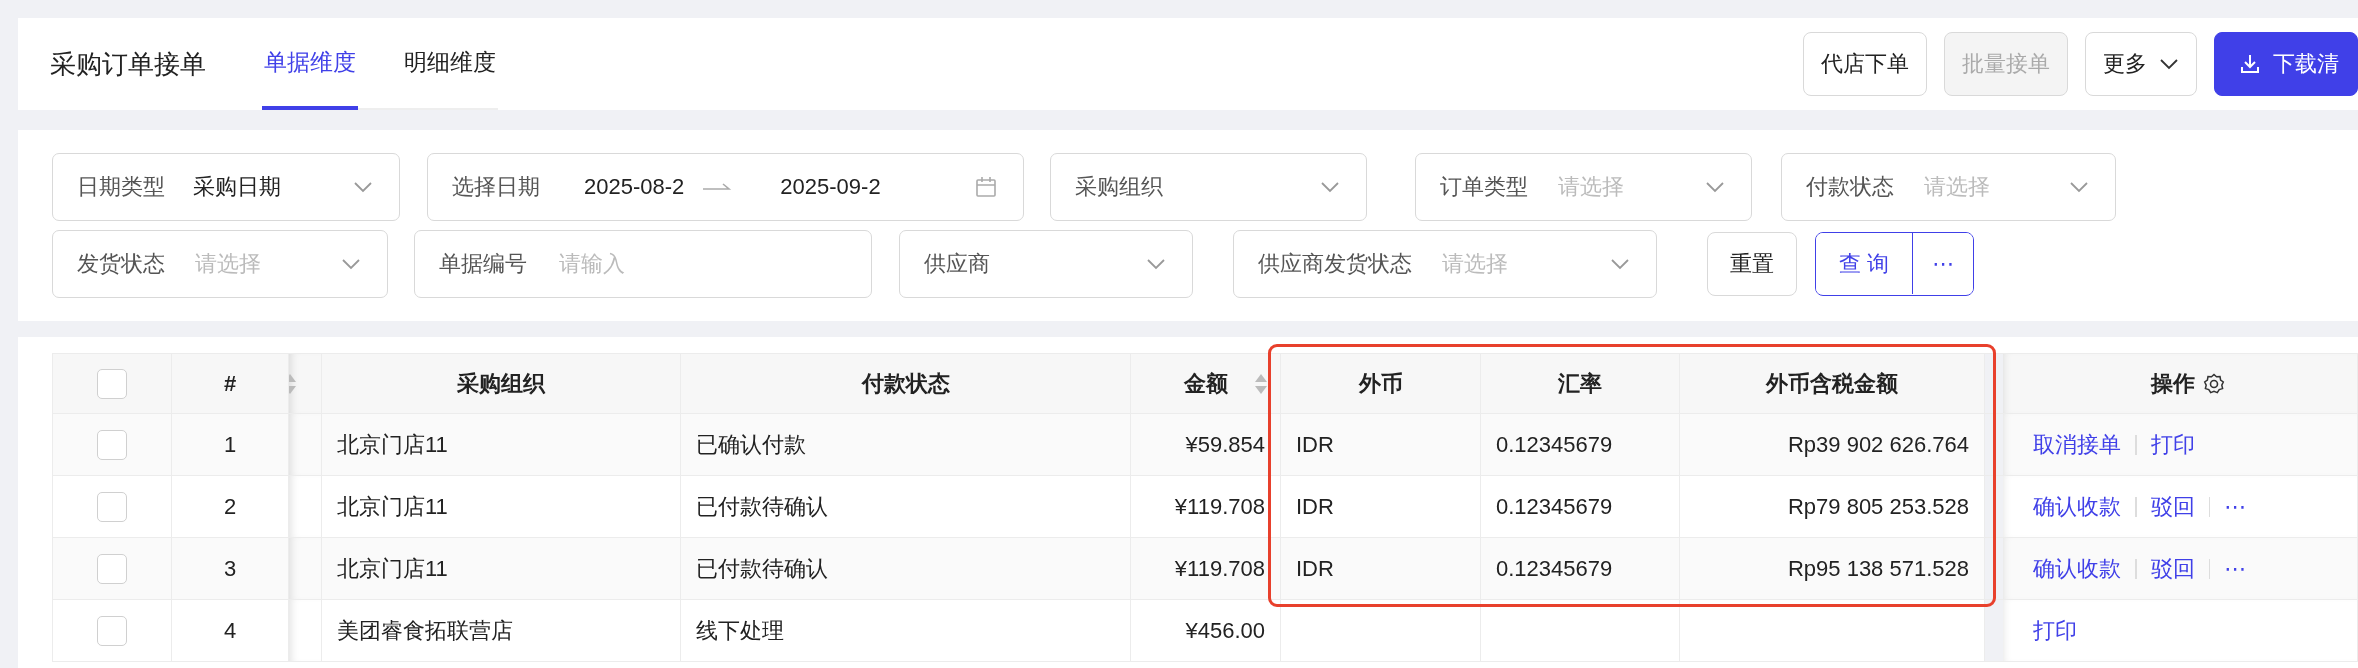  Describe the element at coordinates (1994, 631) in the screenshot. I see `column-gap` at that location.